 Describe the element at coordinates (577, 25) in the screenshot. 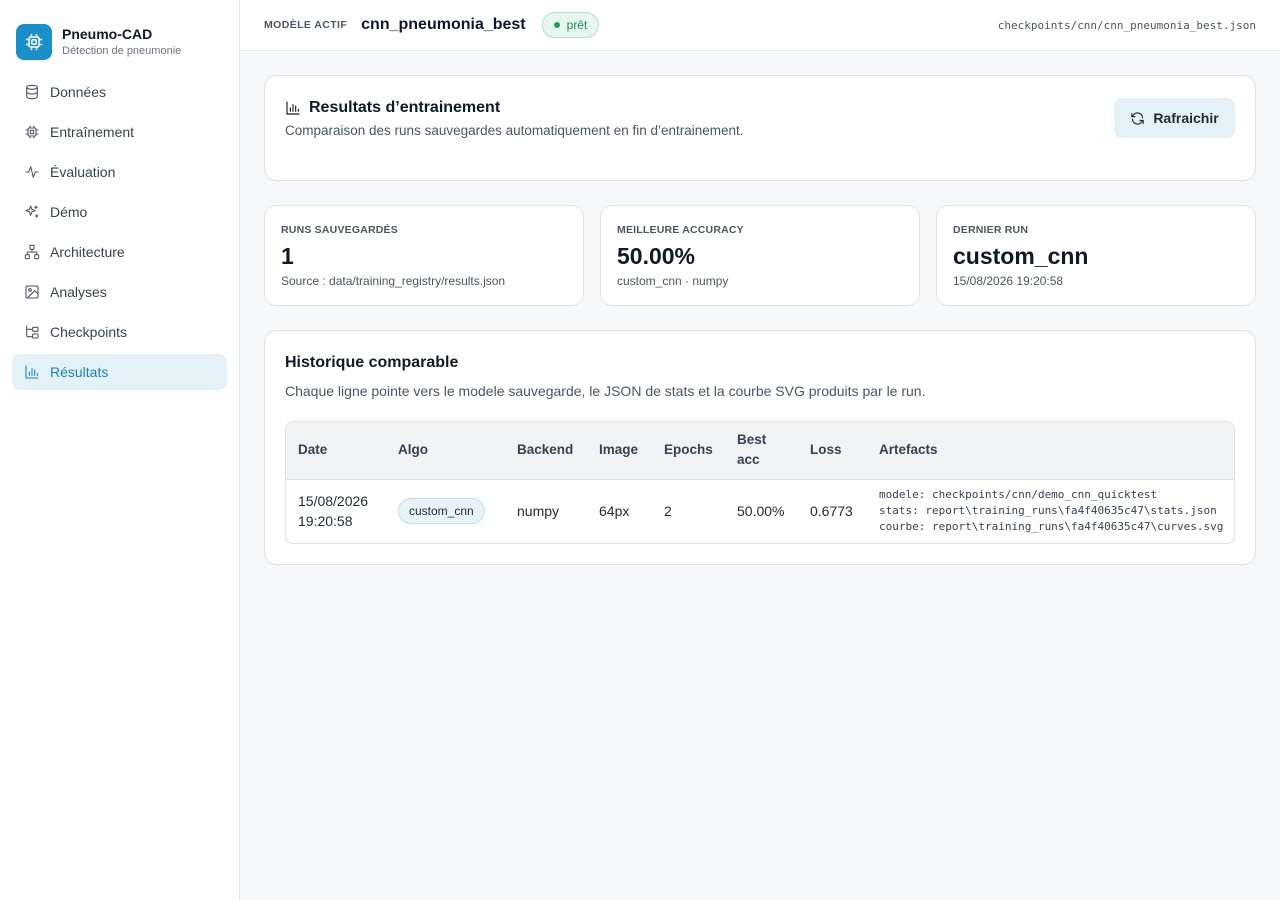

I see `status-text: prêt` at that location.